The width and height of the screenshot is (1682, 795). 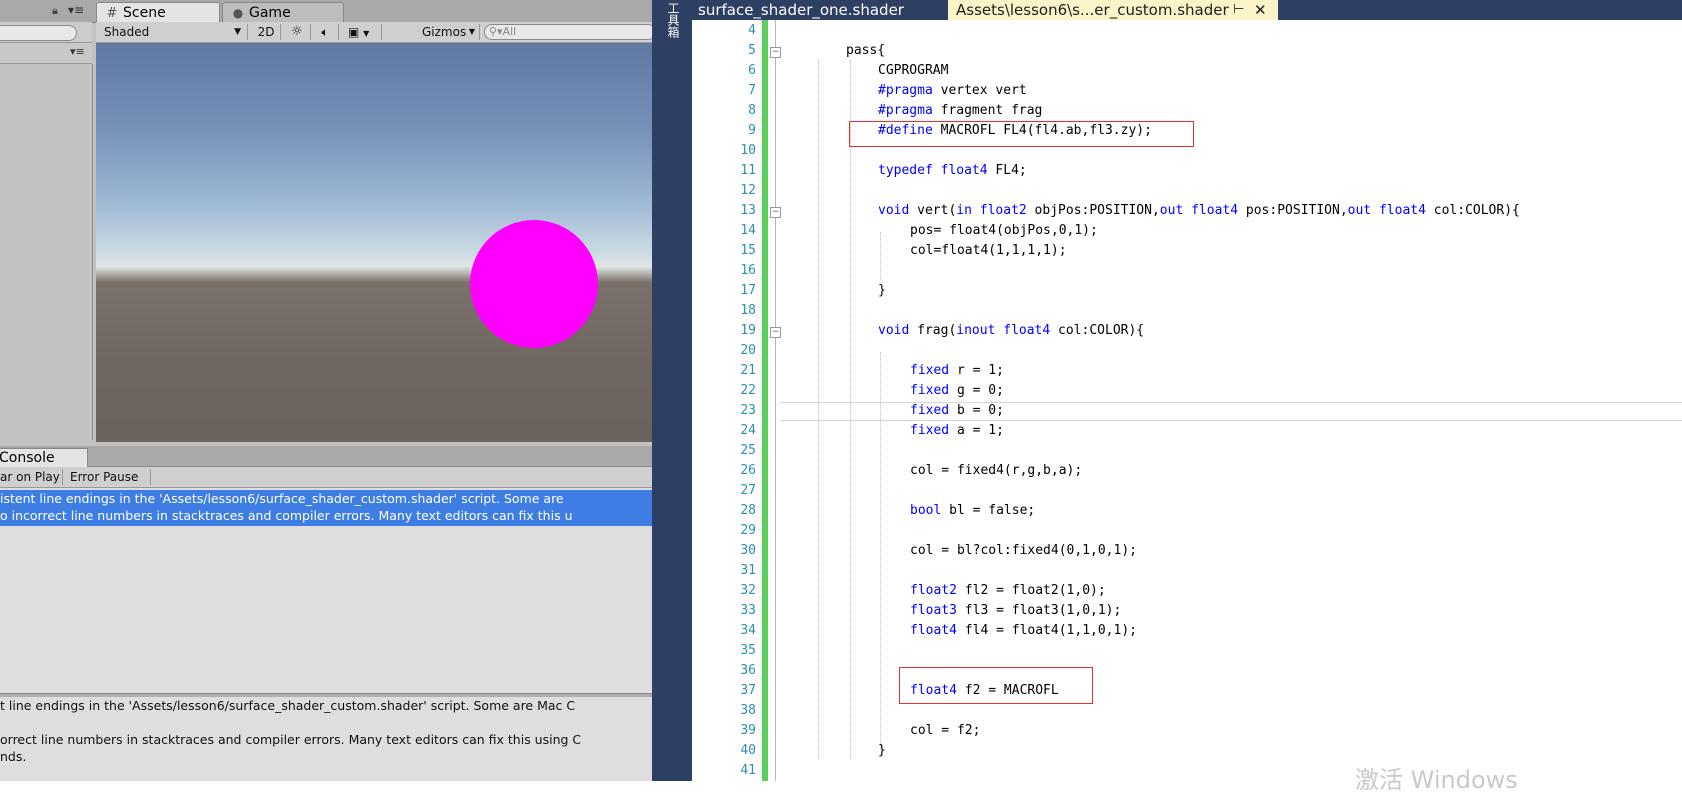 What do you see at coordinates (509, 31) in the screenshot?
I see `scene-search-placeholder: All` at bounding box center [509, 31].